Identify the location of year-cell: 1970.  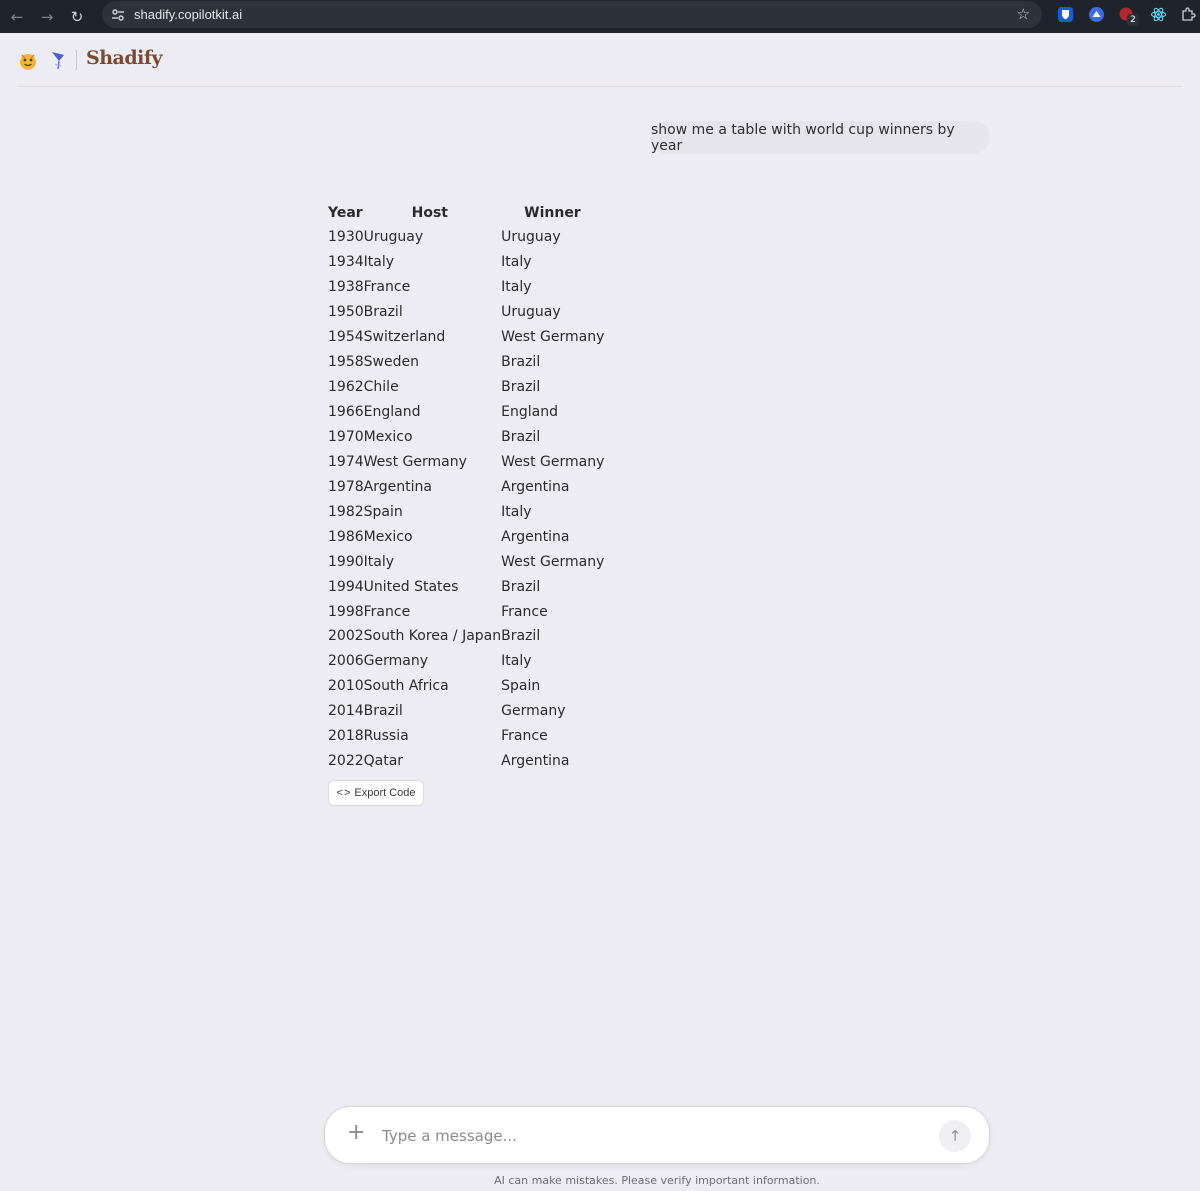
(346, 436).